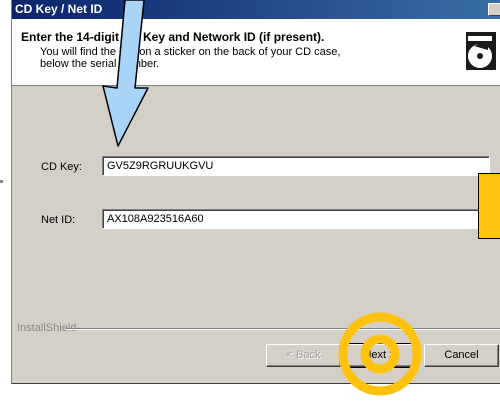  I want to click on title-bar: CD Key / Net ID, so click(256, 9).